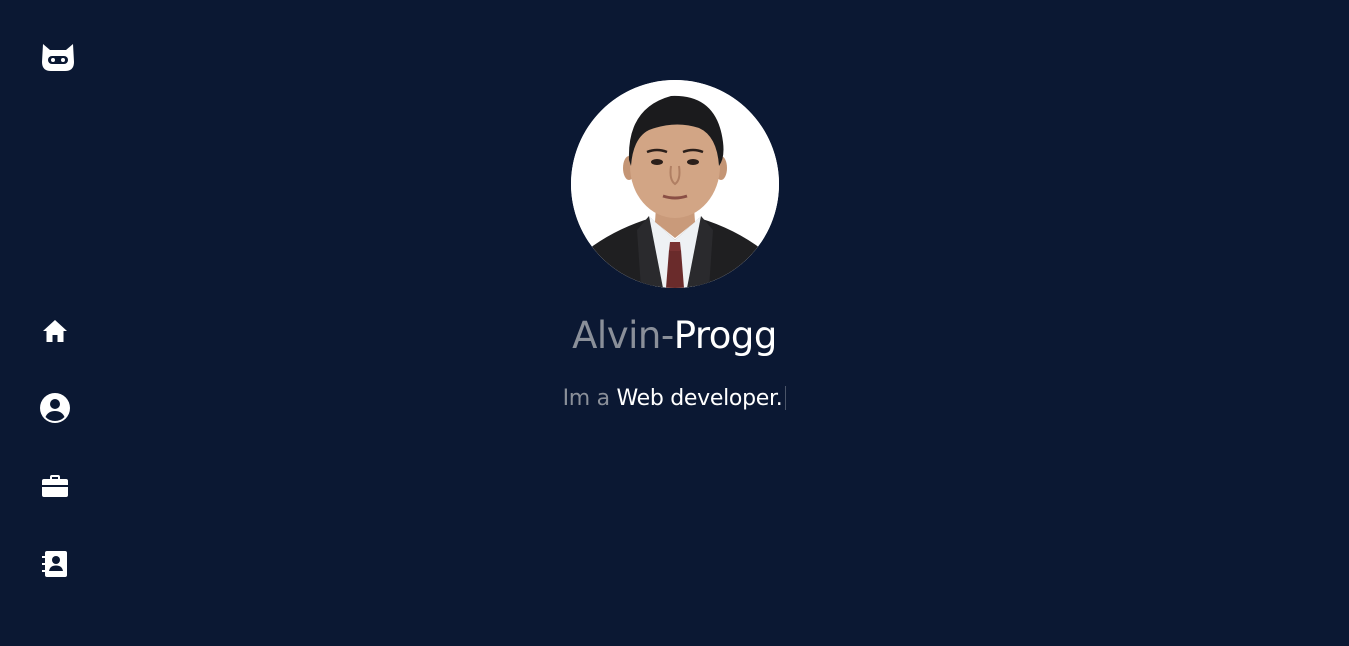 This screenshot has height=646, width=1349. I want to click on name-second-part: Progg, so click(725, 335).